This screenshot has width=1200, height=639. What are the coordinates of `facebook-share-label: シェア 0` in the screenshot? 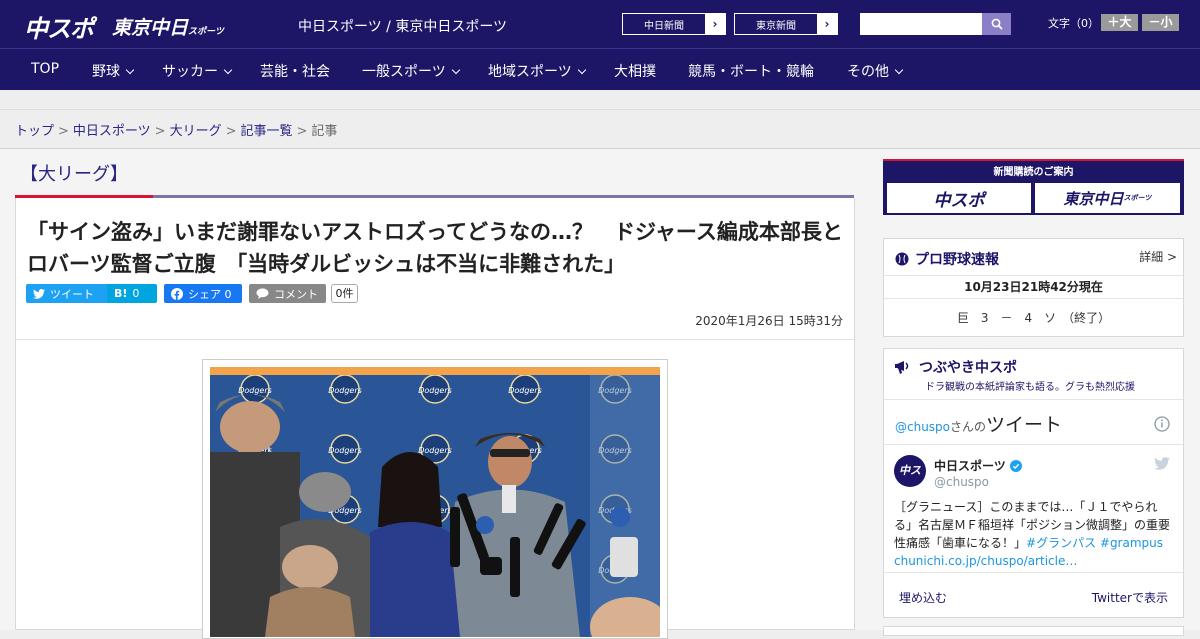 It's located at (210, 294).